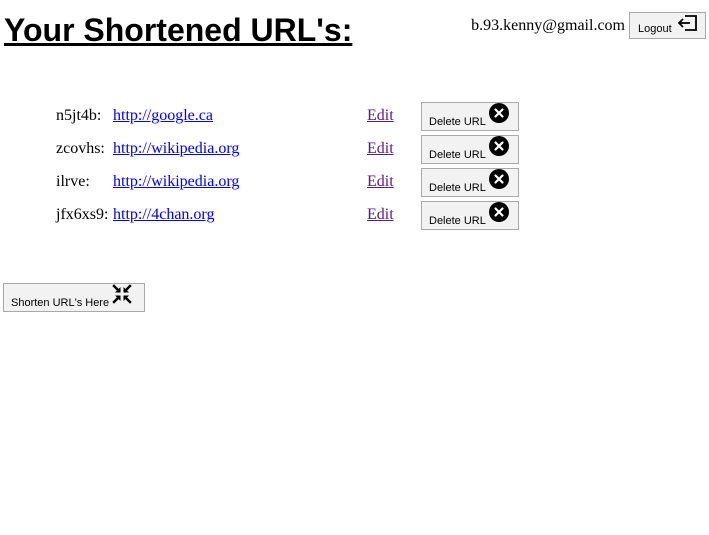  I want to click on user-area: b.93.kenny@gmail.com Logout, so click(588, 25).